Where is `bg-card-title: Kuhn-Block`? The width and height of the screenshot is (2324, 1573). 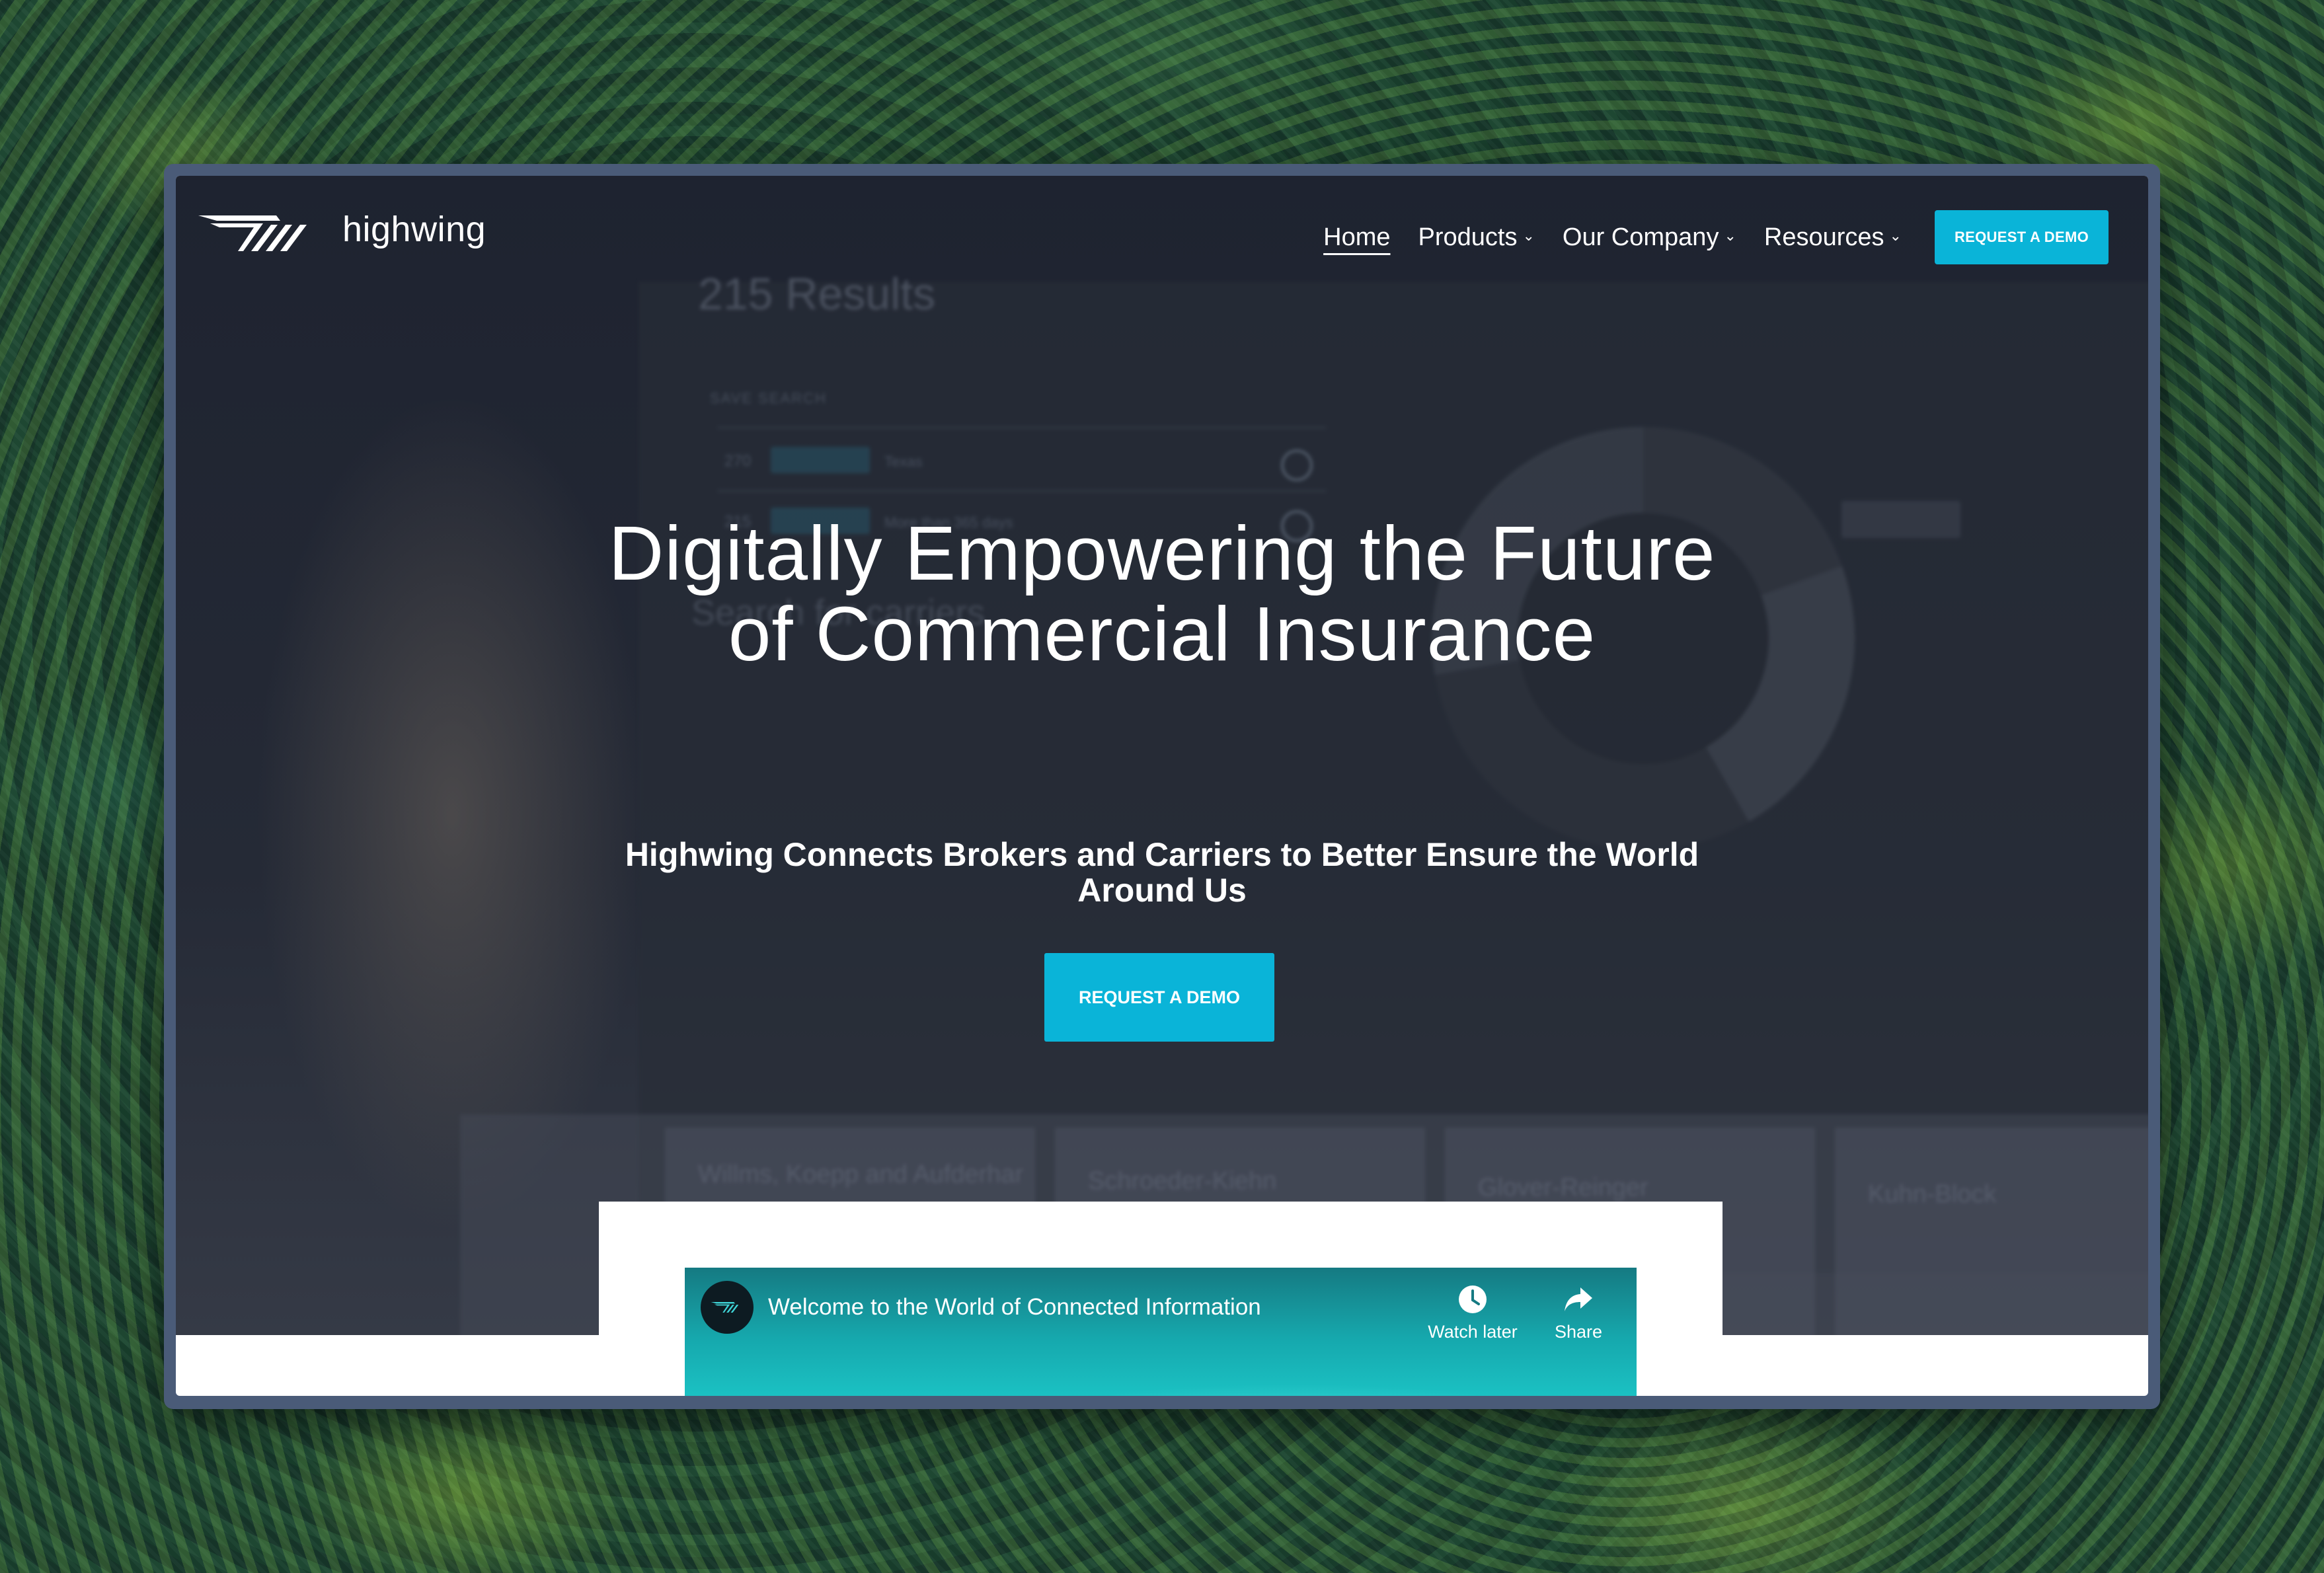
bg-card-title: Kuhn-Block is located at coordinates (1932, 1194).